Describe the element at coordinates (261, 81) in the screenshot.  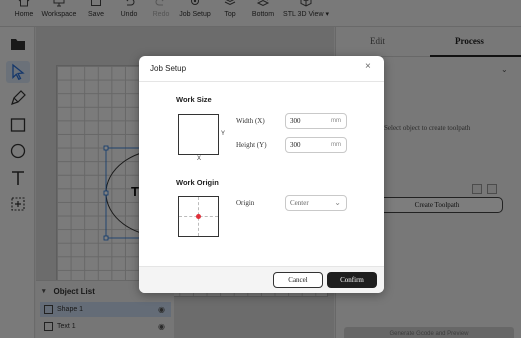
I see `dialog-divider` at that location.